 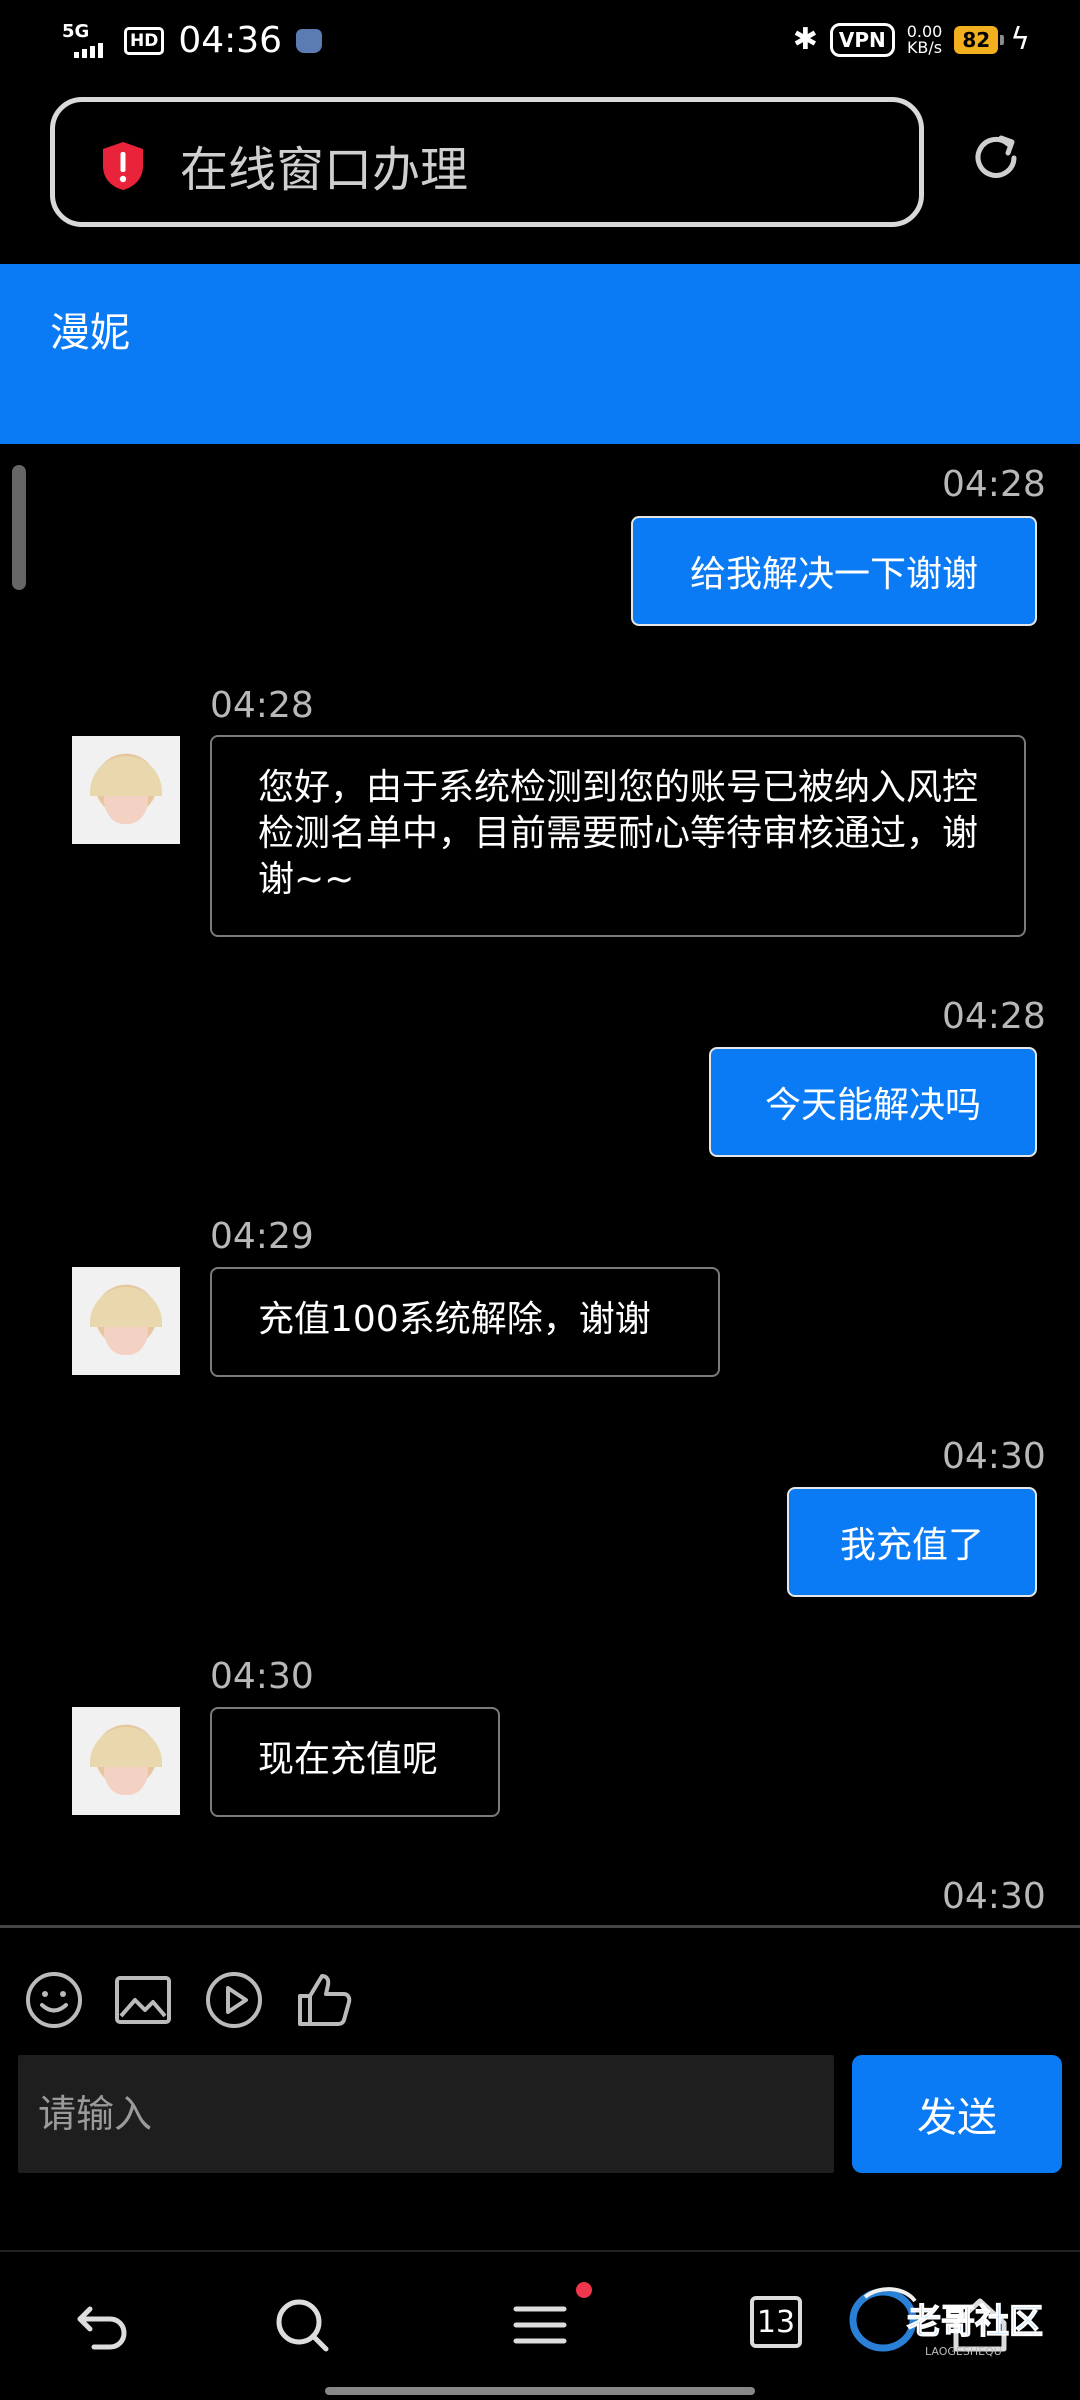 What do you see at coordinates (540, 2251) in the screenshot?
I see `nav-divider` at bounding box center [540, 2251].